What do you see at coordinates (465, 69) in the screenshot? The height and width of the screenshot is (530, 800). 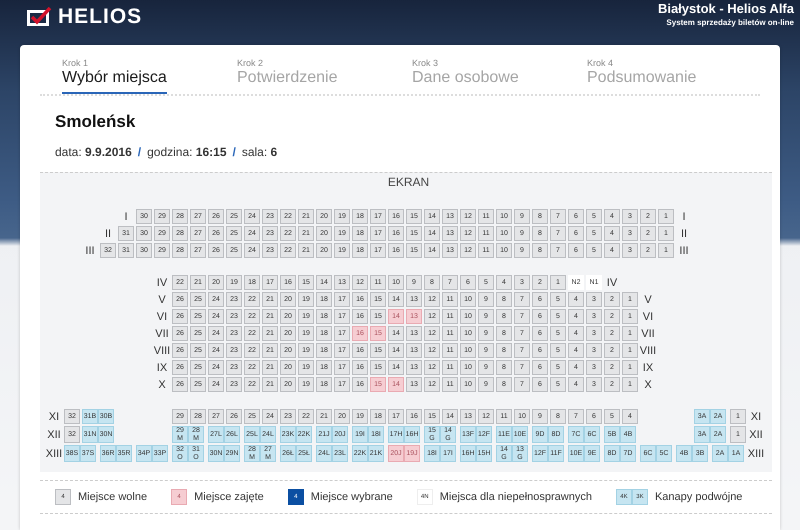 I see `step-tab: Krok 3 Dane osobowe` at bounding box center [465, 69].